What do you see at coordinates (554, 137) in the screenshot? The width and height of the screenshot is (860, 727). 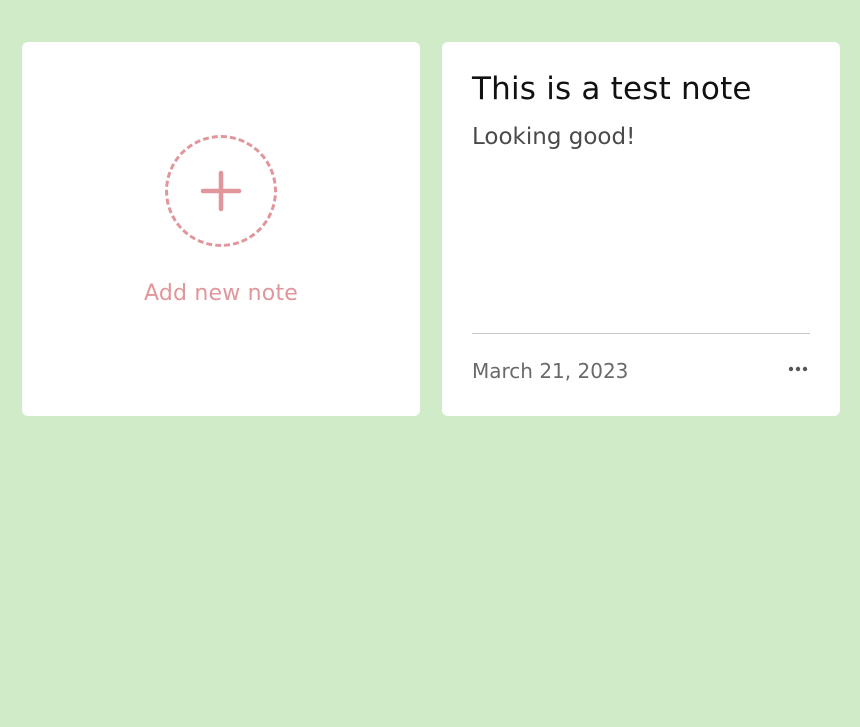 I see `note-body: Looking good!` at bounding box center [554, 137].